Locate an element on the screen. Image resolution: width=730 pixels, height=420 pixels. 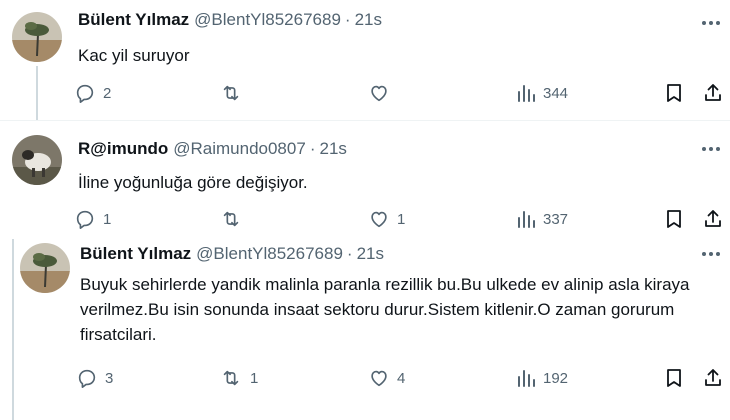
views-button: 192 is located at coordinates (542, 378).